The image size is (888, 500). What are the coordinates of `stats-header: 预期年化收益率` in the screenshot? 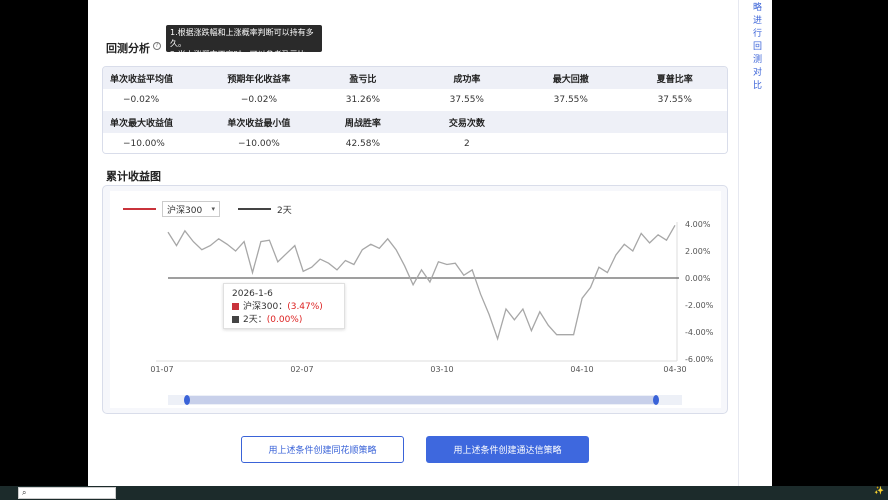 It's located at (259, 79).